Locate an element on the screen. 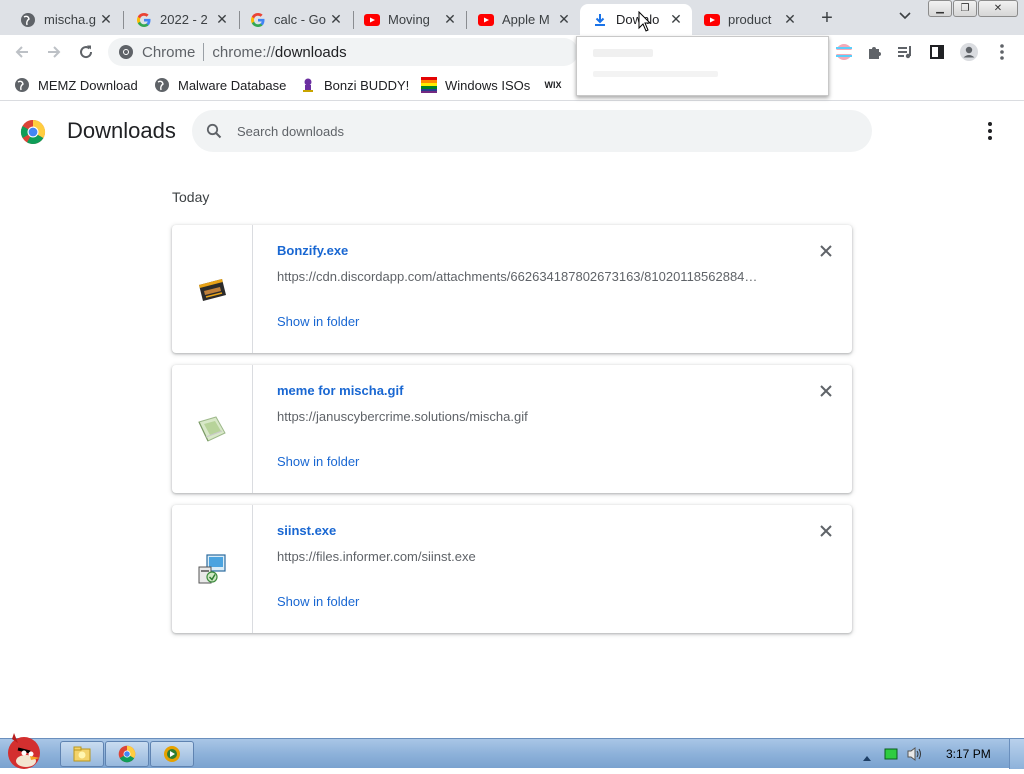  start-button is located at coordinates (25, 749).